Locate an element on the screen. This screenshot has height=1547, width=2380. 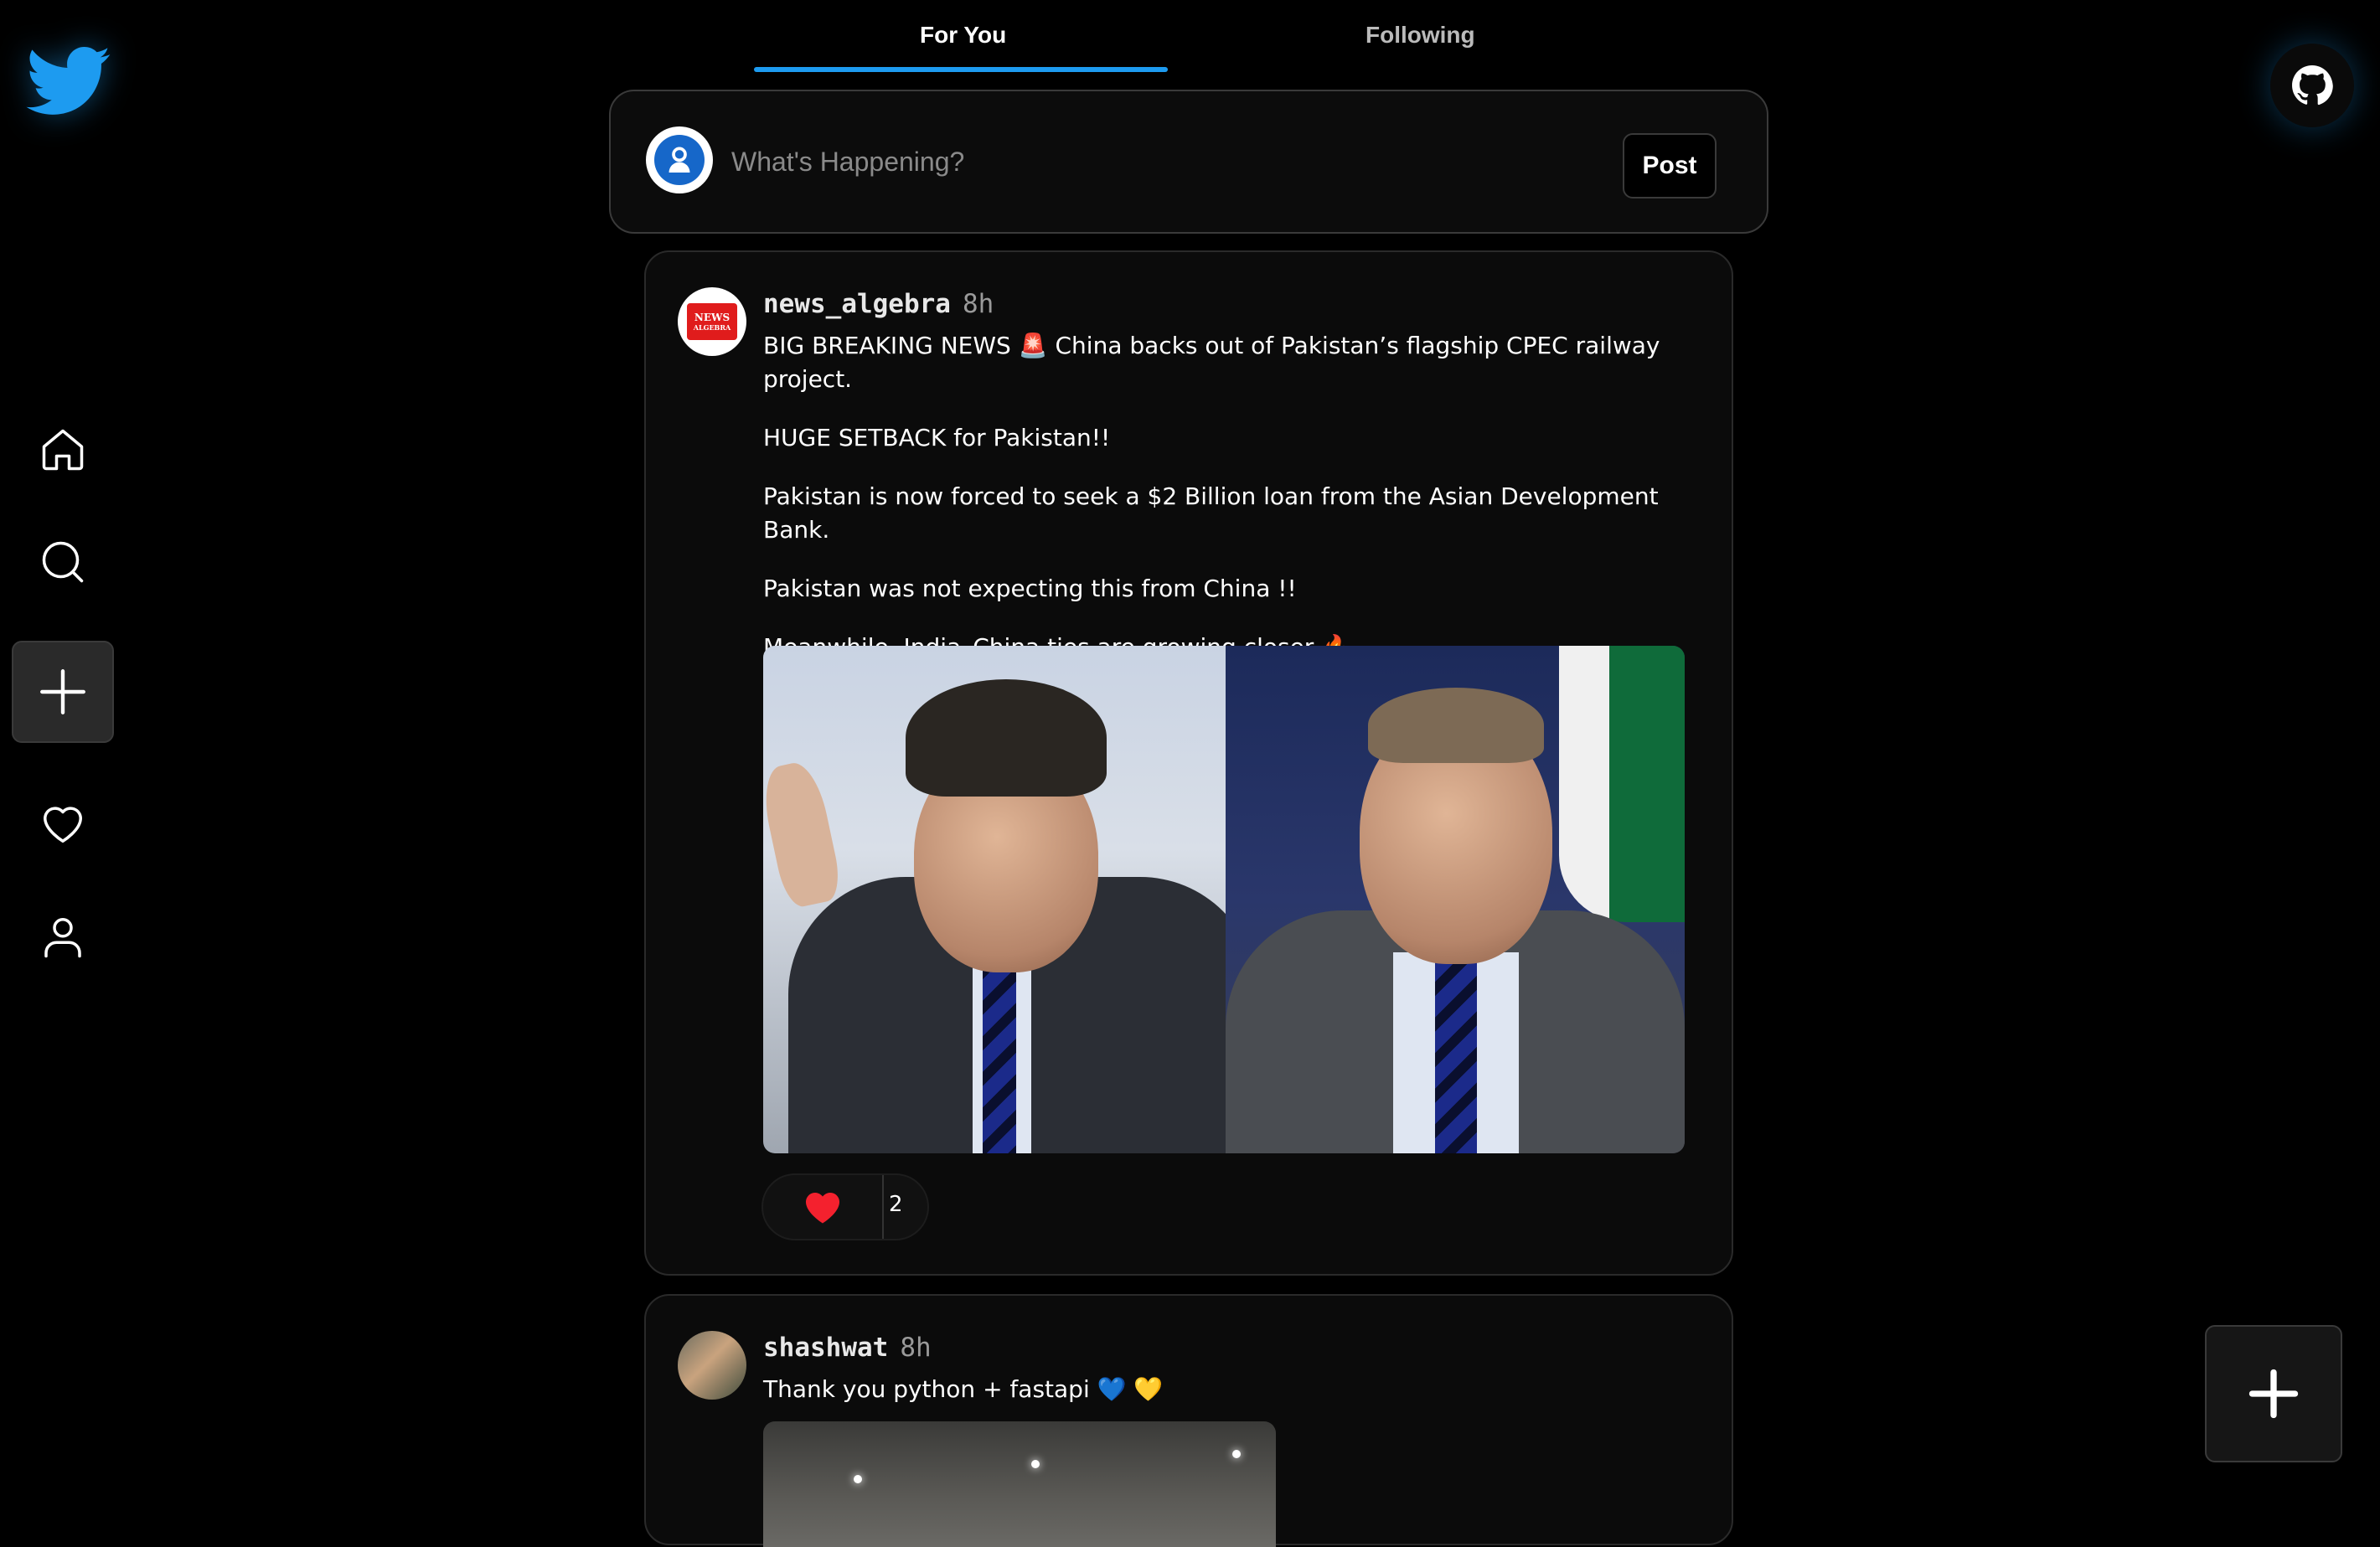
compose-fab is located at coordinates (2273, 1393).